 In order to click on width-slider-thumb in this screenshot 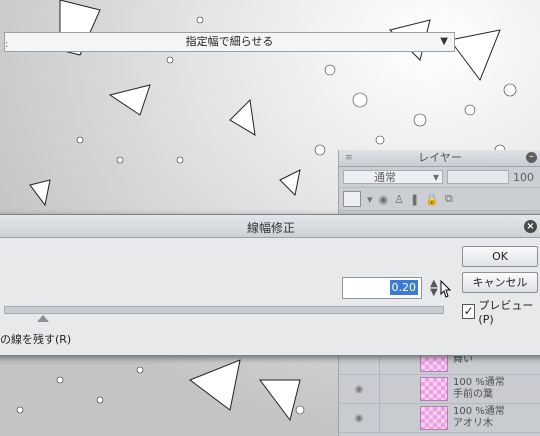, I will do `click(43, 318)`.